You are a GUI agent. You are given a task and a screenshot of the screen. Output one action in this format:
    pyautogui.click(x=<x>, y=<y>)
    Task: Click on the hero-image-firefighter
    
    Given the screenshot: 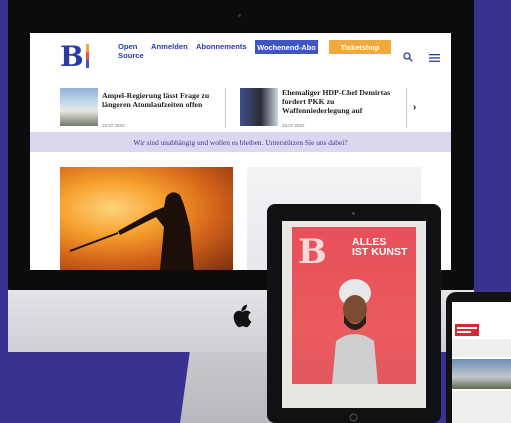 What is the action you would take?
    pyautogui.click(x=146, y=218)
    